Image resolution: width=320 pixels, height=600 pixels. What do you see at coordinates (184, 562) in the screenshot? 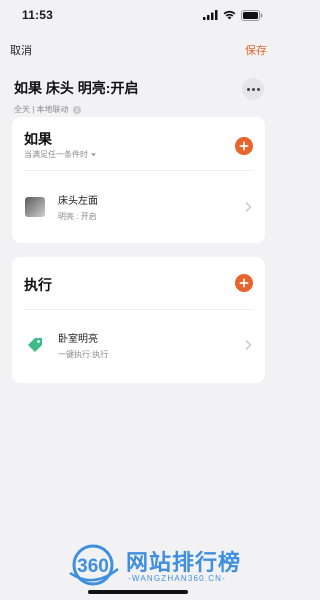
I see `watermark-title: 网站排行榜` at bounding box center [184, 562].